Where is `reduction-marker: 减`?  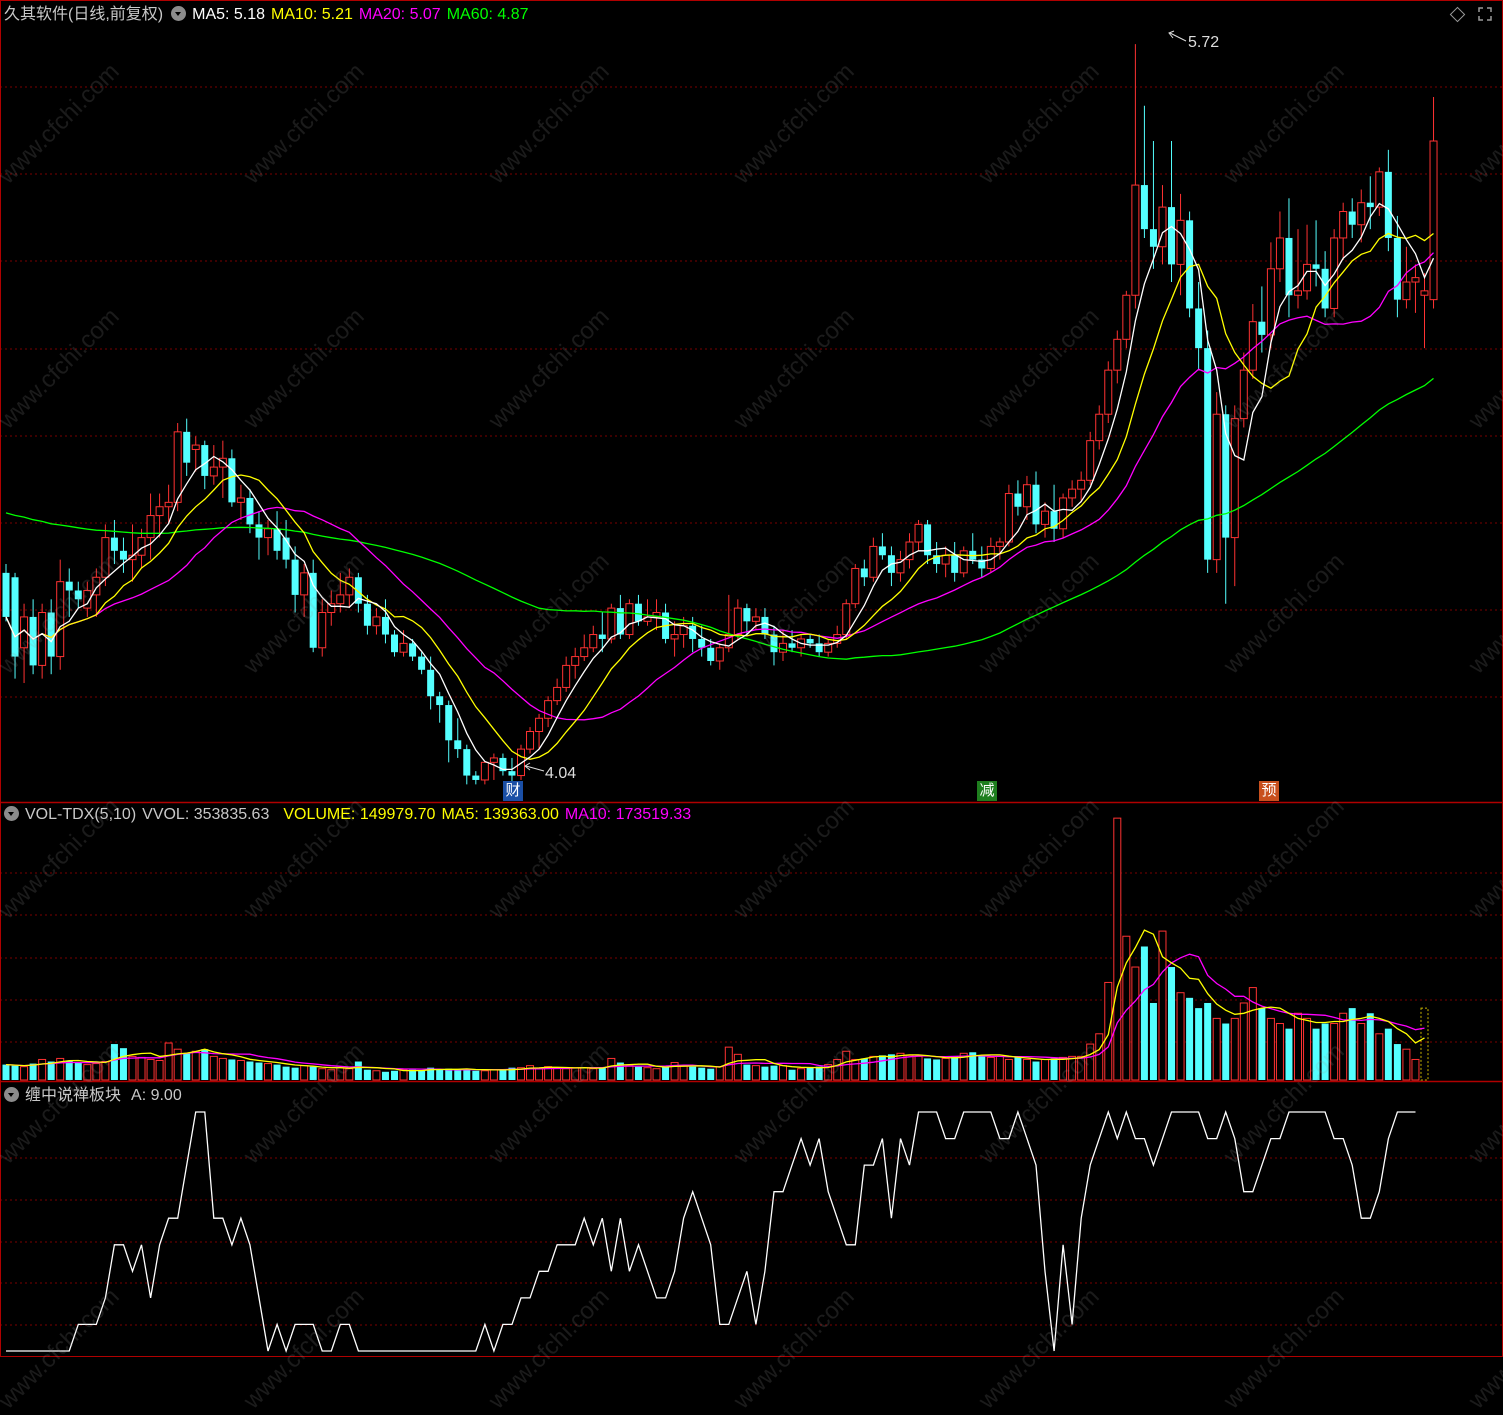 reduction-marker: 减 is located at coordinates (987, 791).